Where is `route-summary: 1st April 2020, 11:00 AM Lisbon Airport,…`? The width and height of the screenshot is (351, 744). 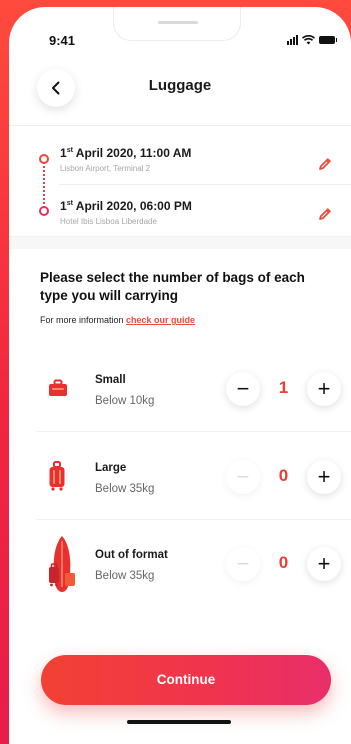 route-summary: 1st April 2020, 11:00 AM Lisbon Airport,… is located at coordinates (180, 181).